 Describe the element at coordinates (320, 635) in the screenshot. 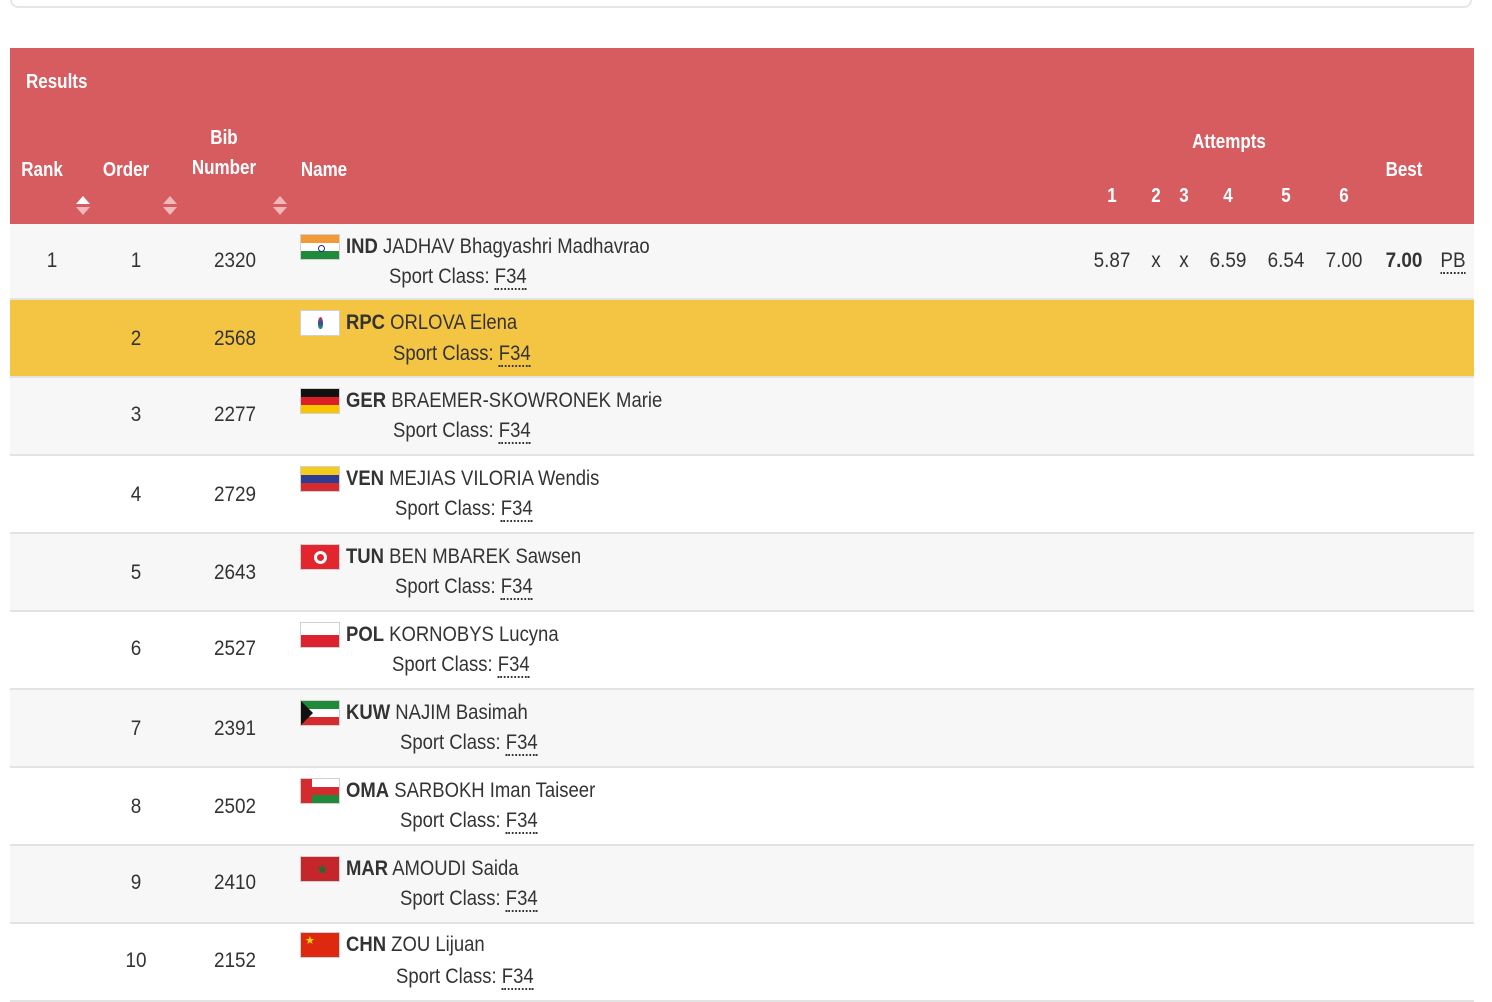

I see `poland-flag-icon` at that location.